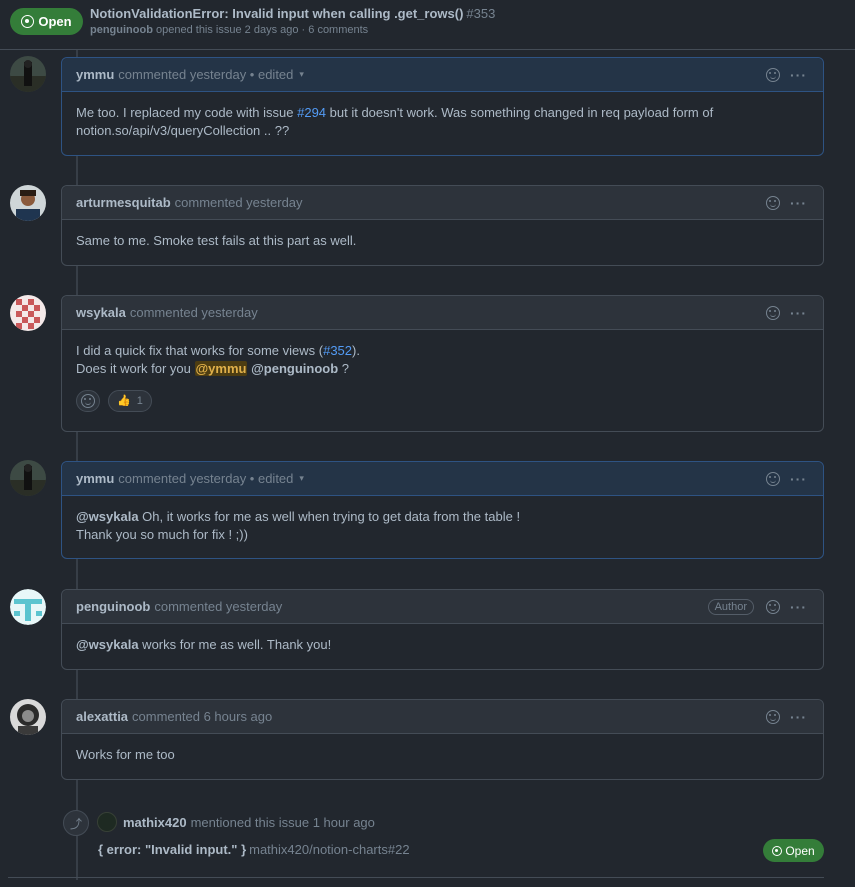 The height and width of the screenshot is (887, 855). What do you see at coordinates (202, 716) in the screenshot?
I see `comment-meta: commented 6 hours ago` at bounding box center [202, 716].